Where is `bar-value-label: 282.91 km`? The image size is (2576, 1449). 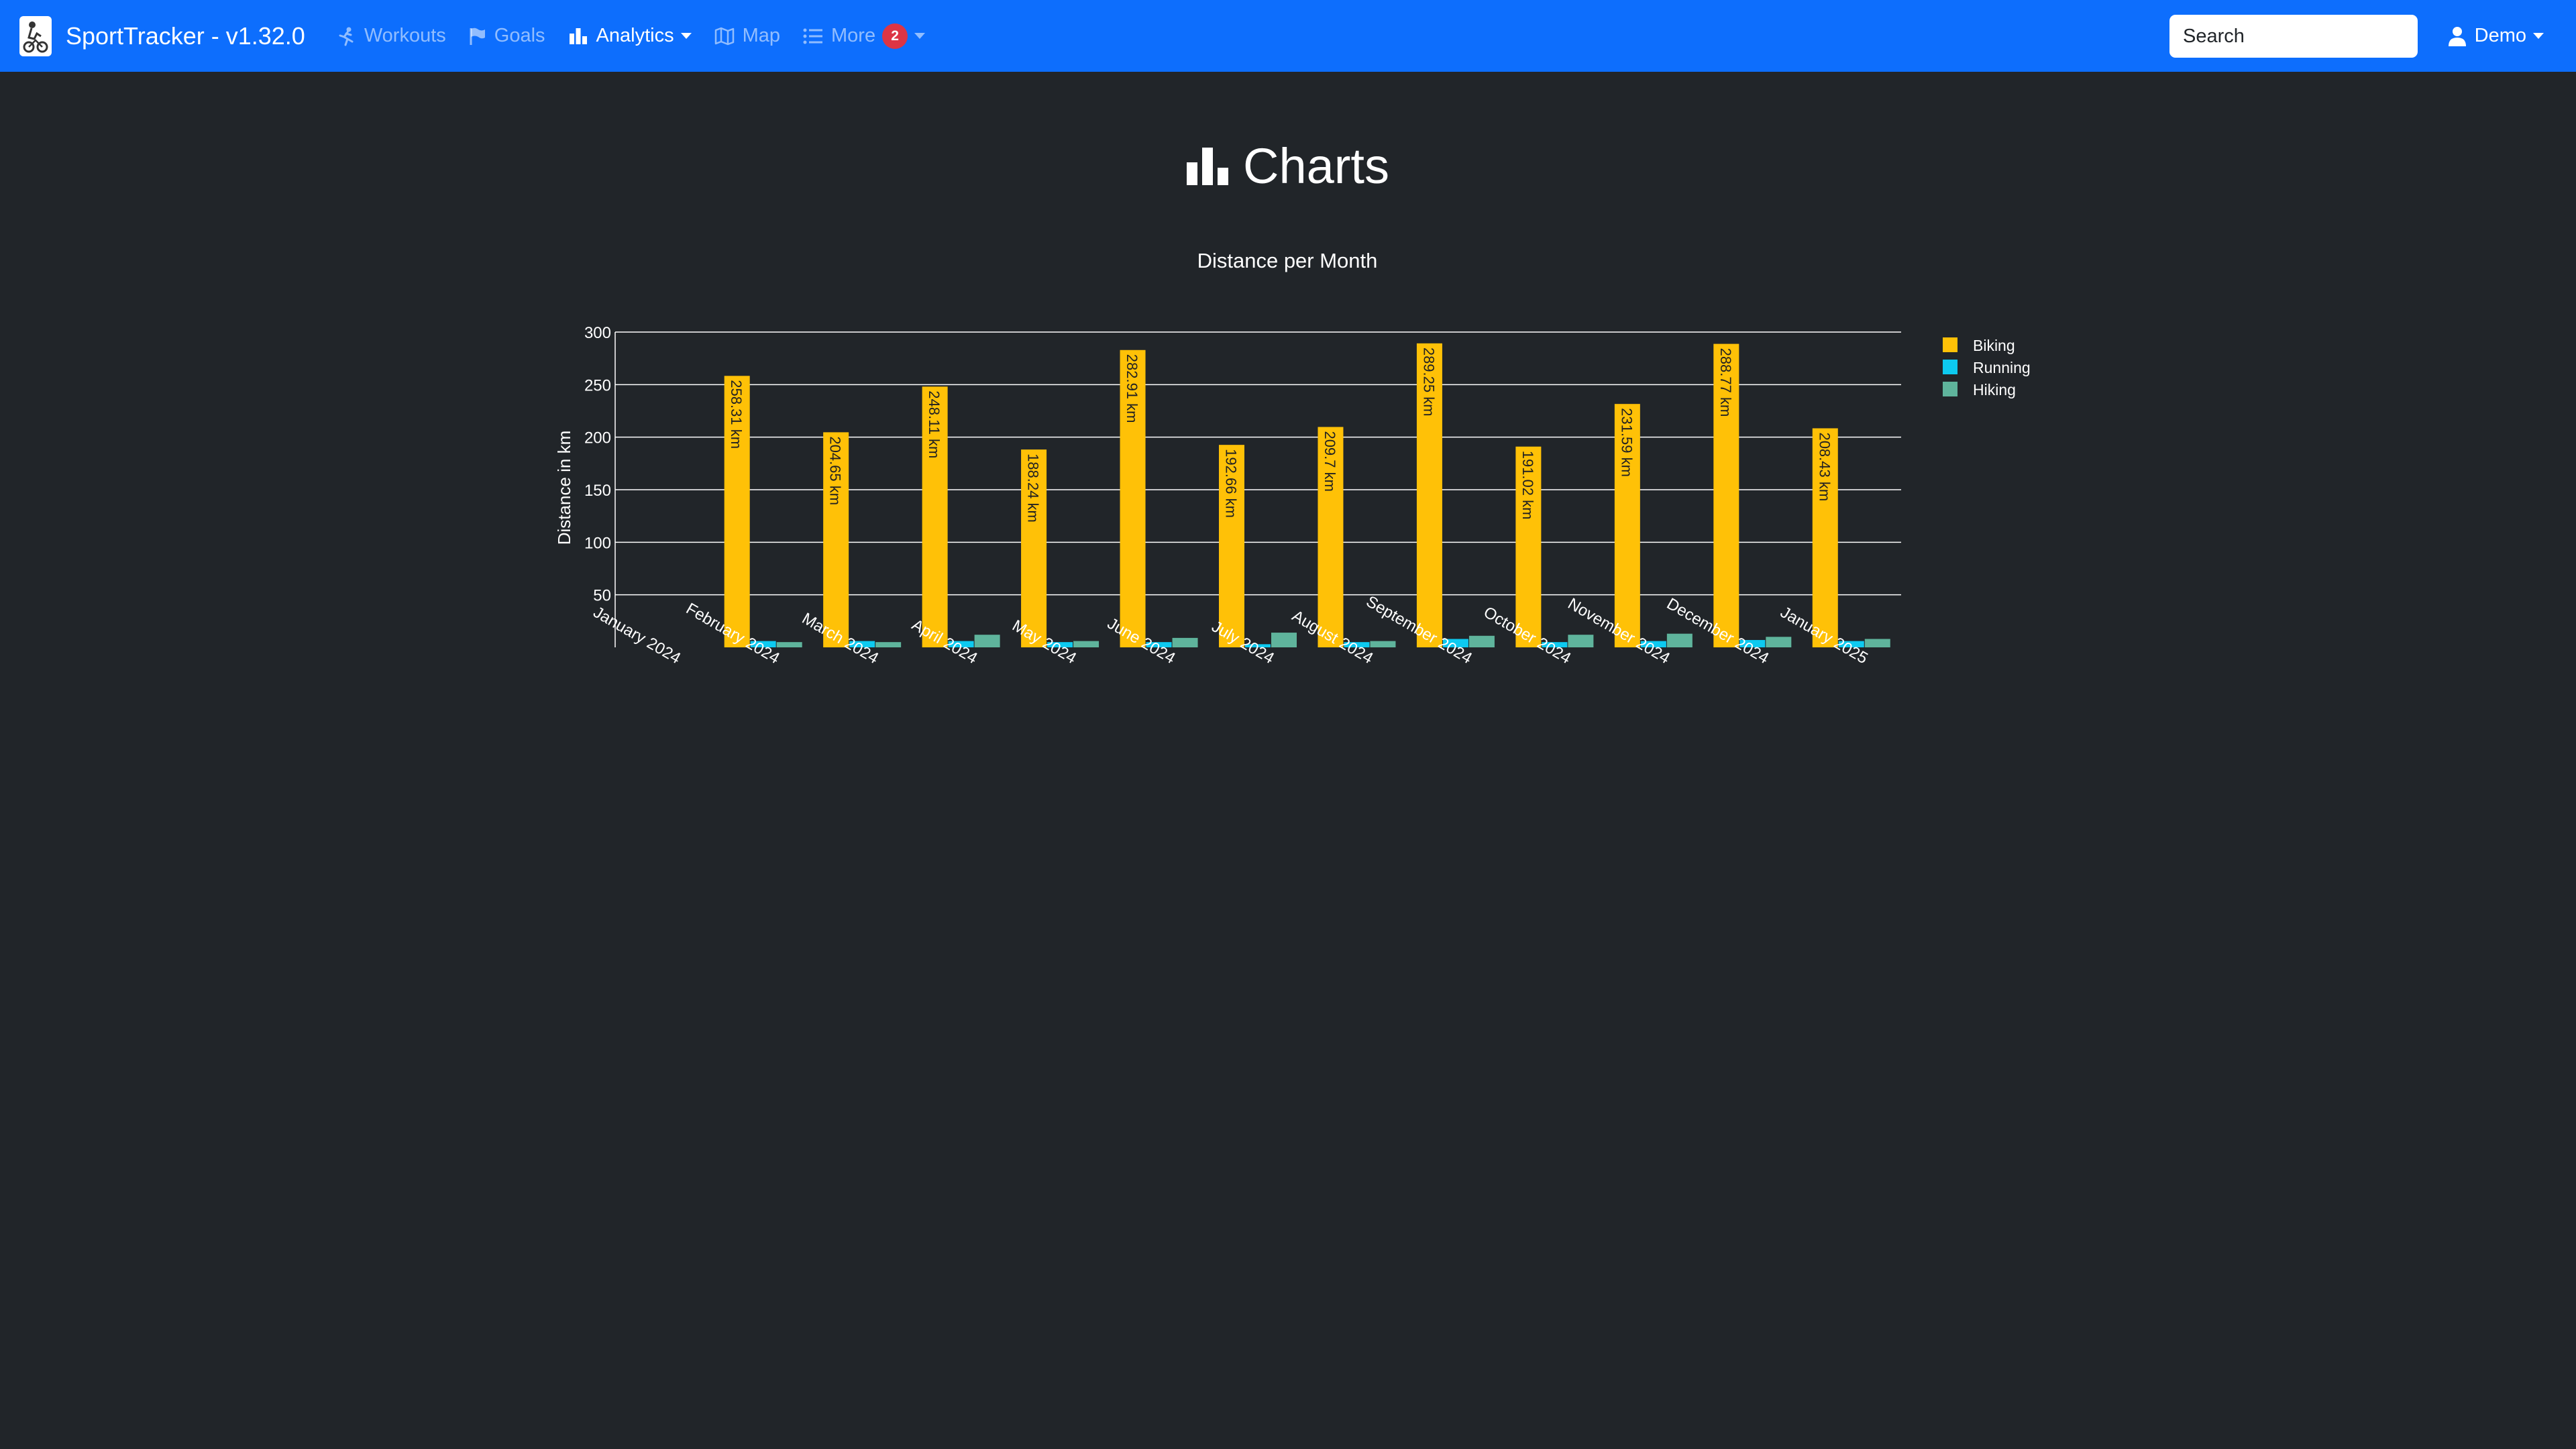
bar-value-label: 282.91 km is located at coordinates (1132, 388).